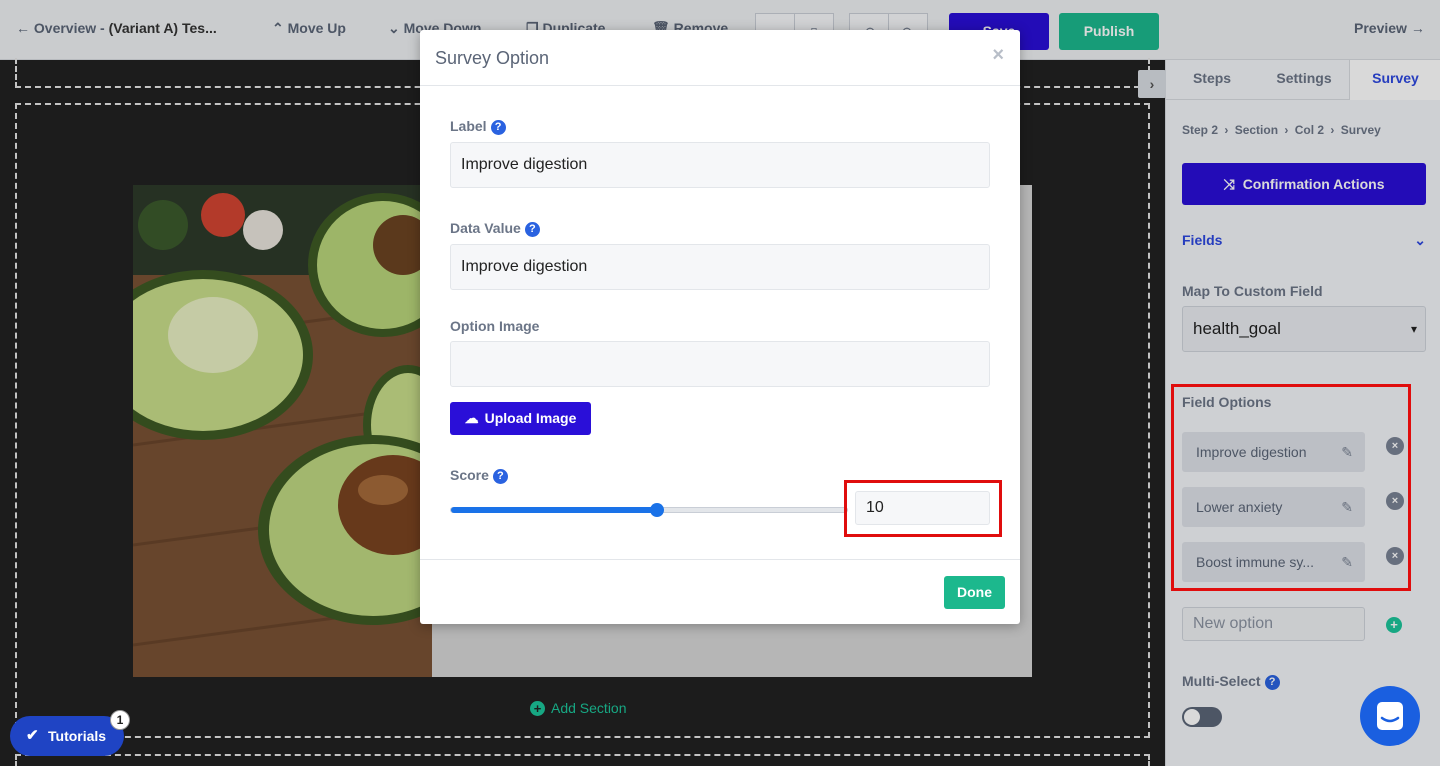  I want to click on check-icon: ✔, so click(32, 735).